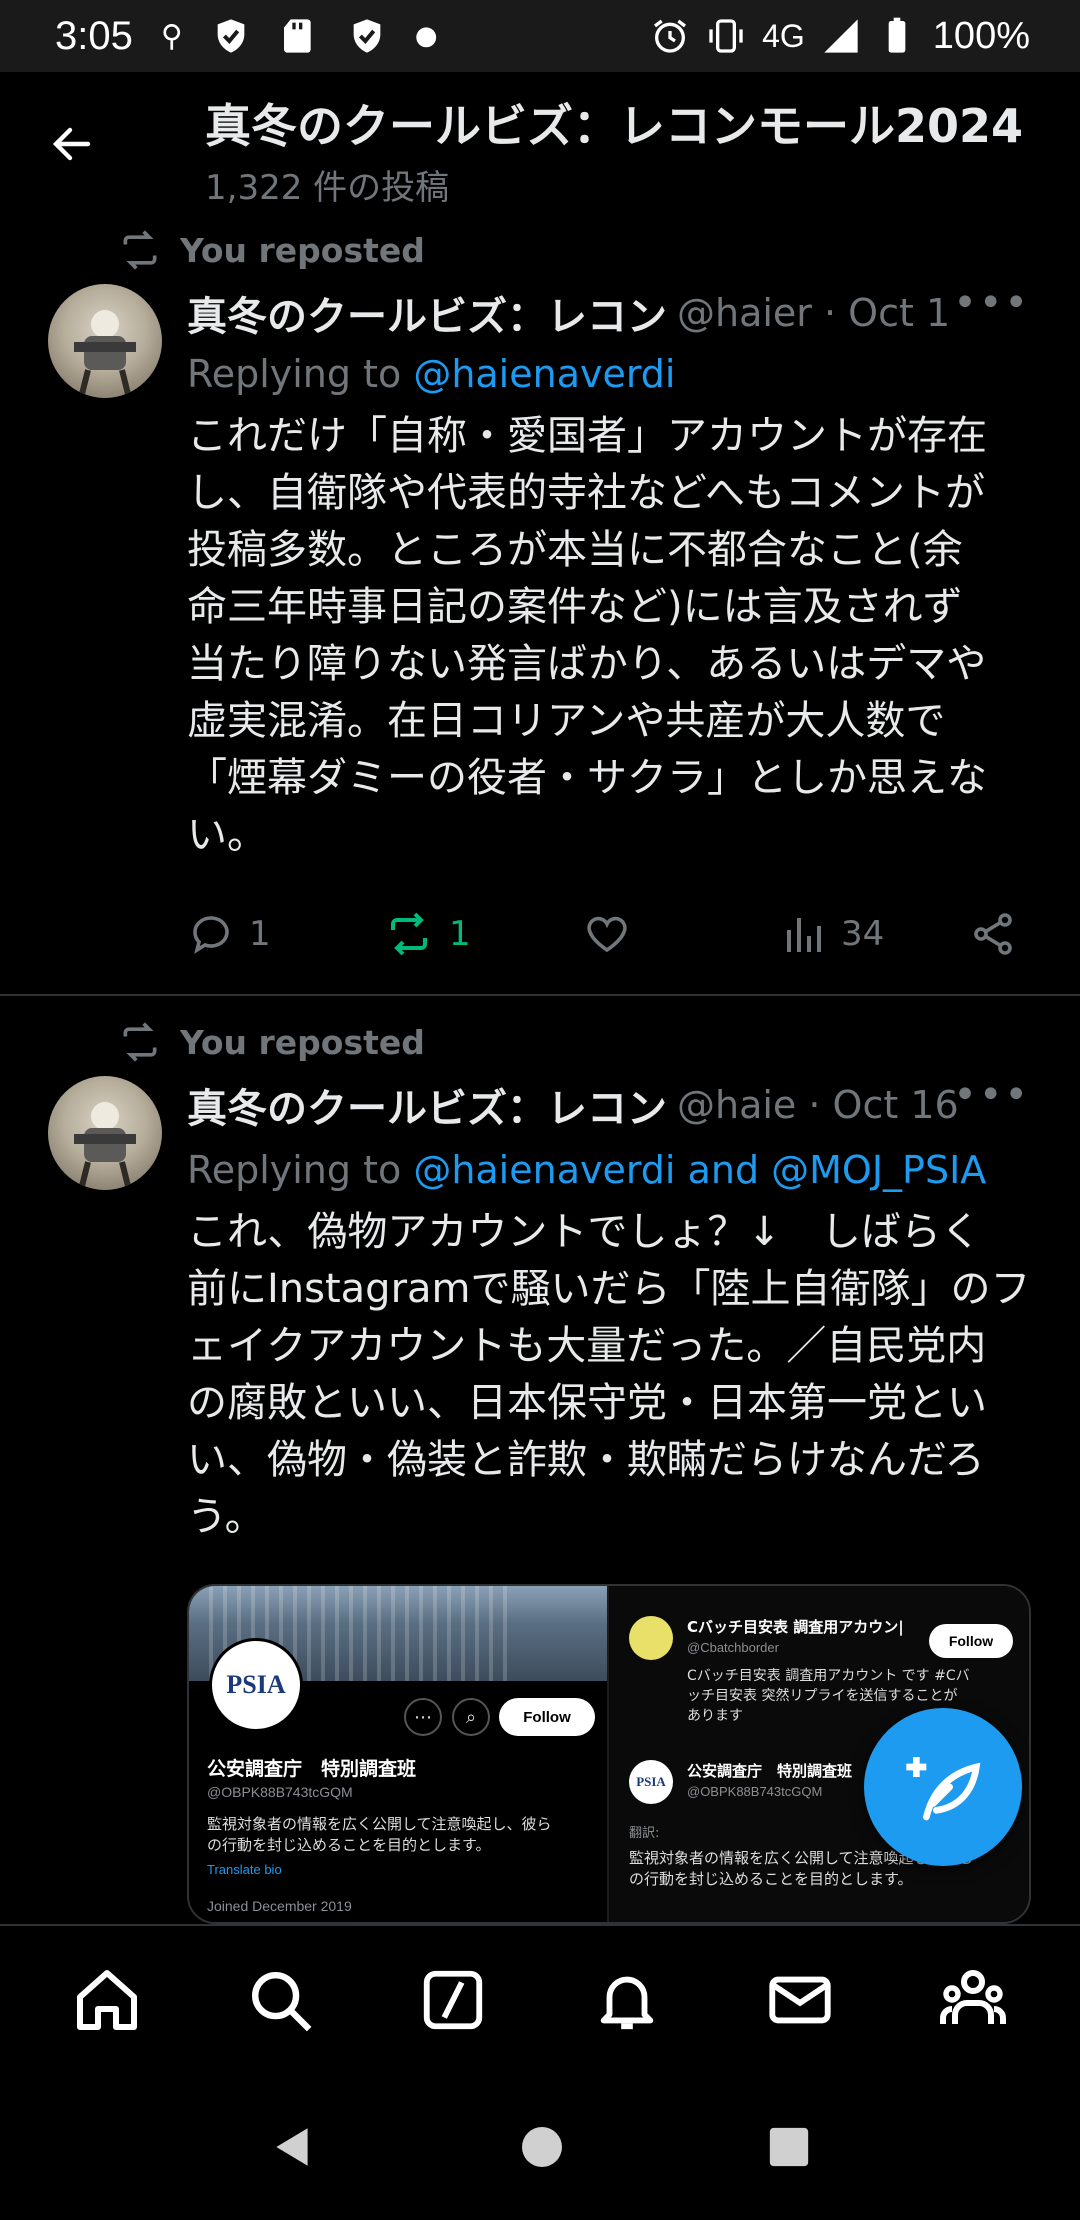 The image size is (1080, 2220). What do you see at coordinates (231, 36) in the screenshot?
I see `shield-check-icon` at bounding box center [231, 36].